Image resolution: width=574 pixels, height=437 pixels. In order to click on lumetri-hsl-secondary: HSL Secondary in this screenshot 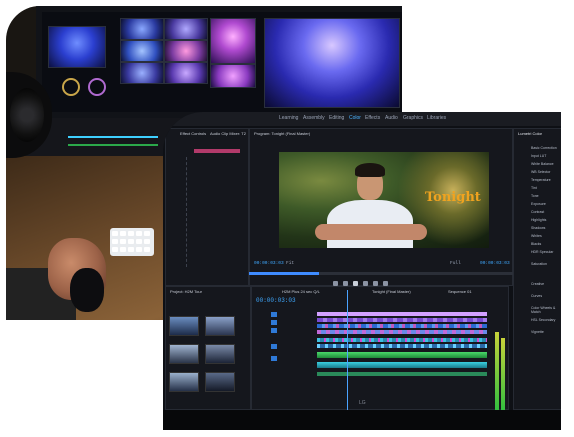, I will do `click(543, 320)`.